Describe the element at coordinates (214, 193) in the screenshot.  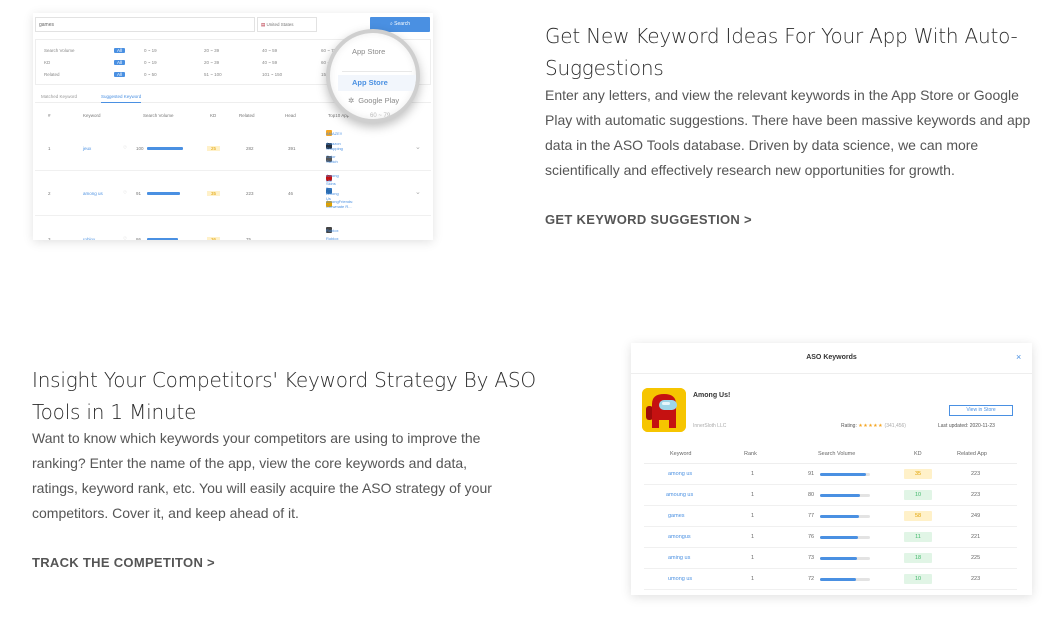
I see `kd-badge: 35` at that location.